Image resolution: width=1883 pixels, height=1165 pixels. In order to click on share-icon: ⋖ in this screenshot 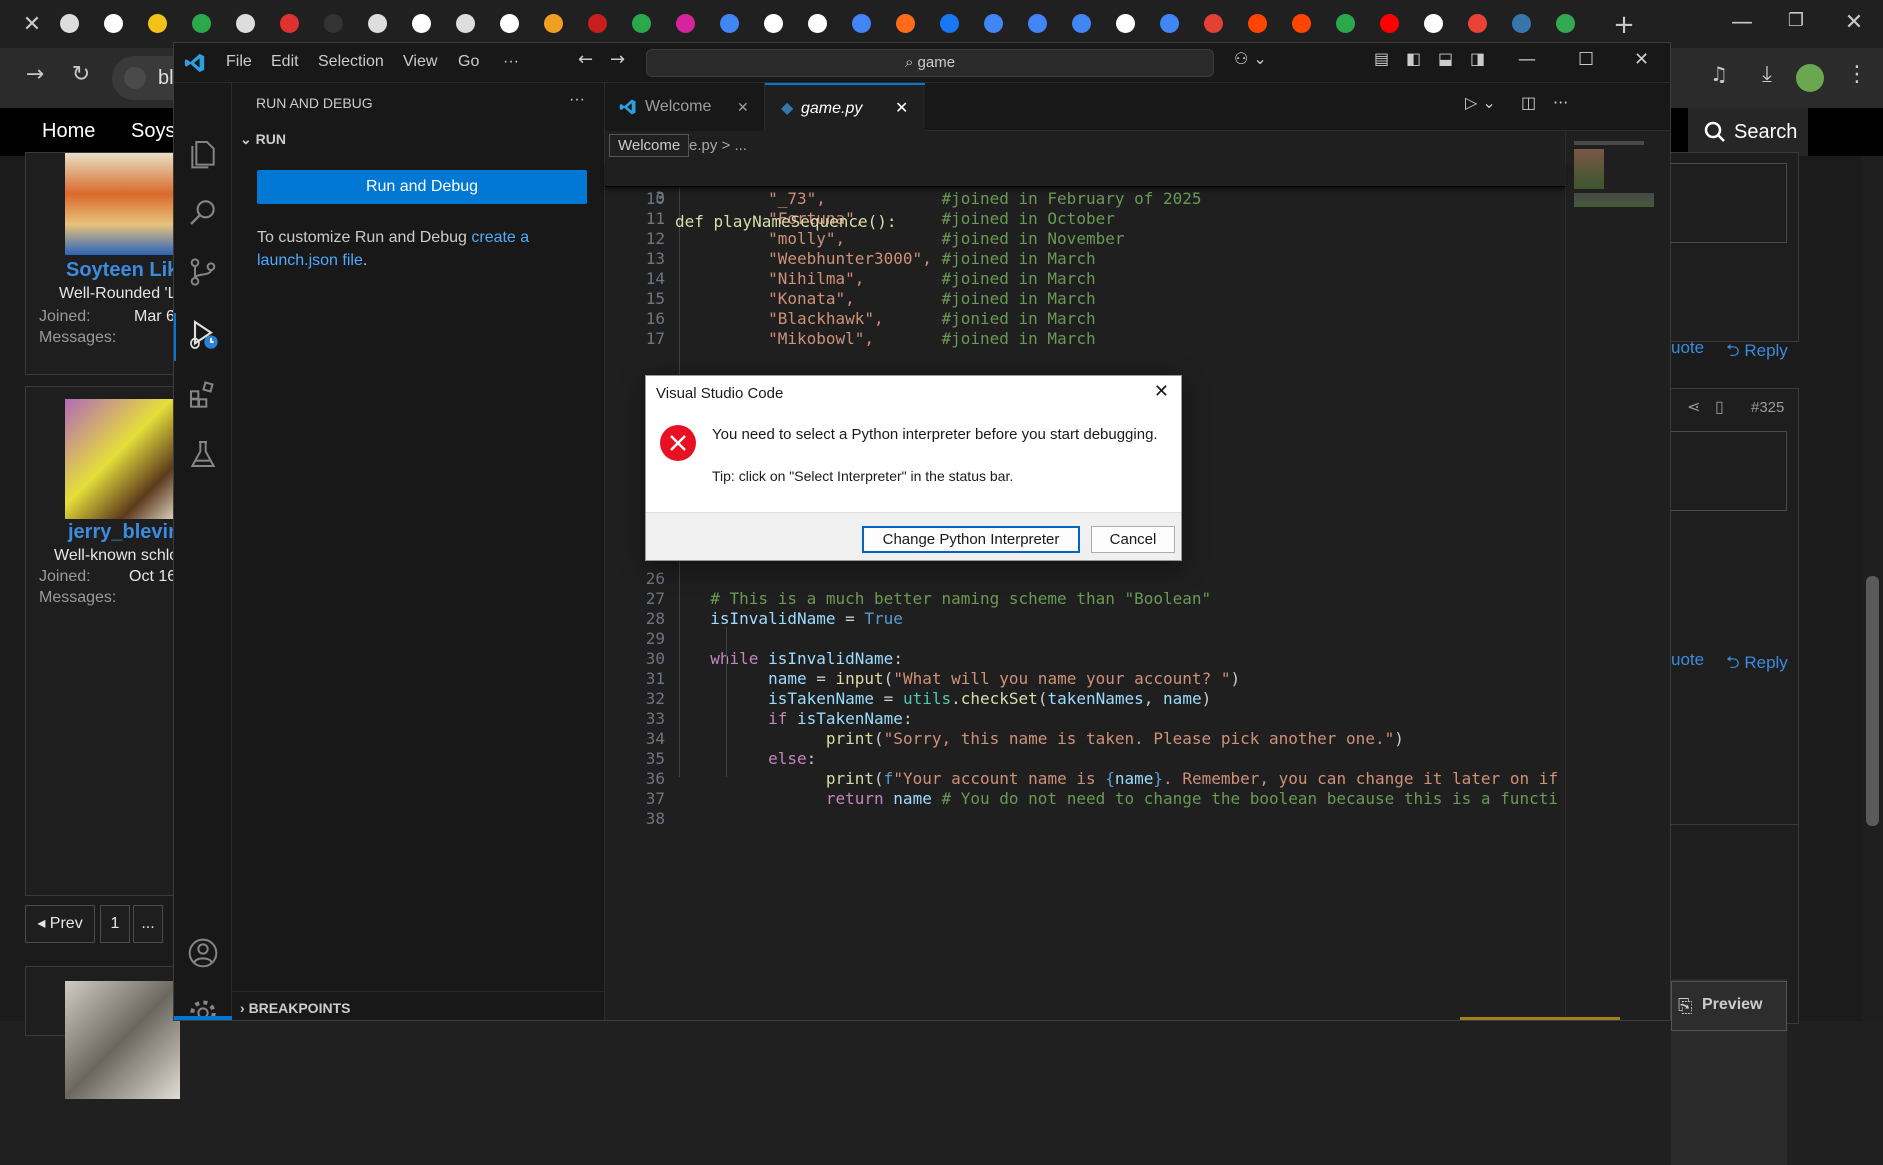, I will do `click(1693, 407)`.